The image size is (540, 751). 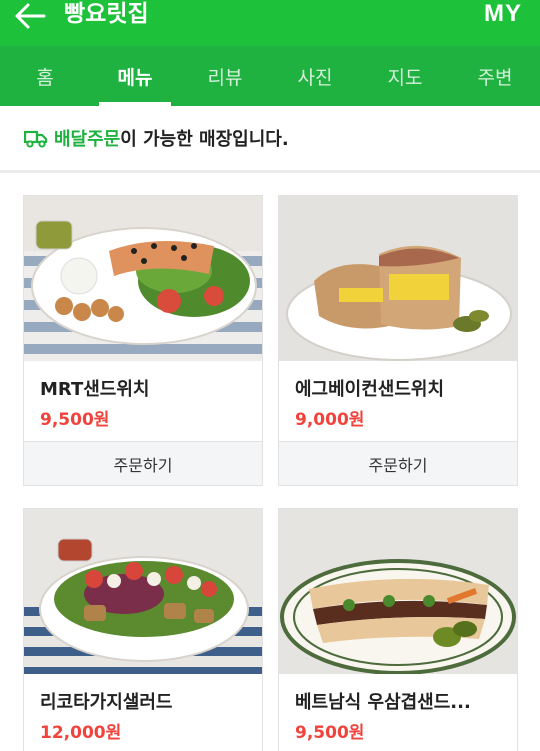 I want to click on back-button, so click(x=34, y=16).